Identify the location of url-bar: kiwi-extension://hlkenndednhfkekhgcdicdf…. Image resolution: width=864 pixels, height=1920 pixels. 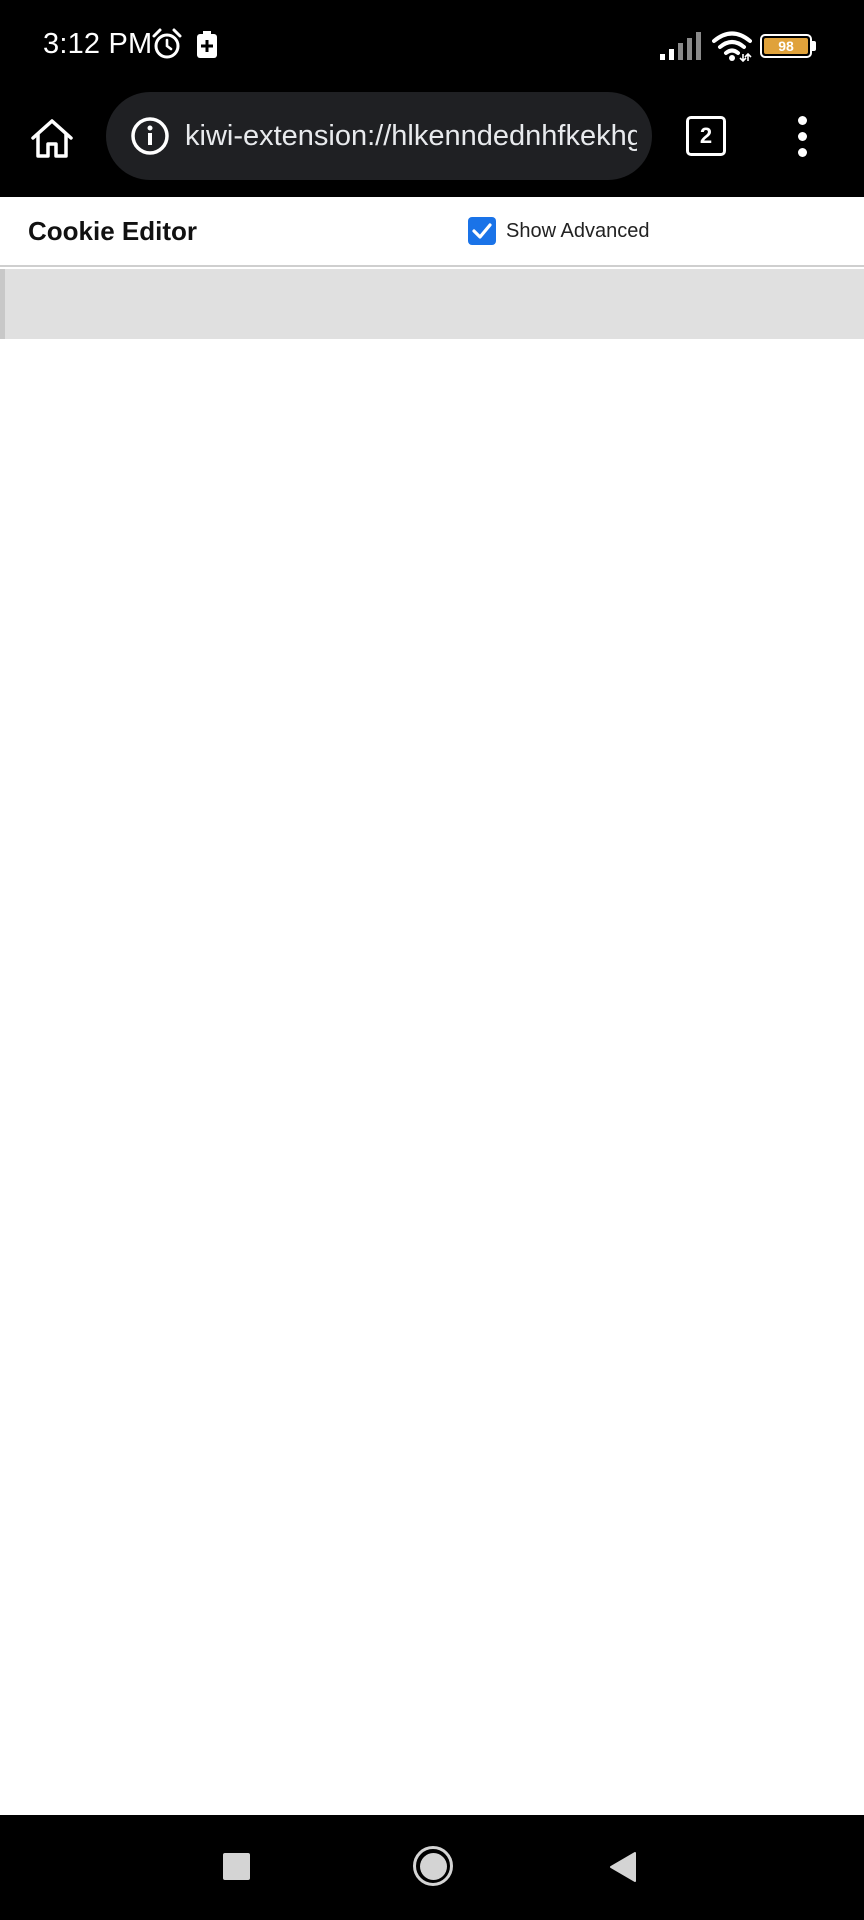
(379, 136).